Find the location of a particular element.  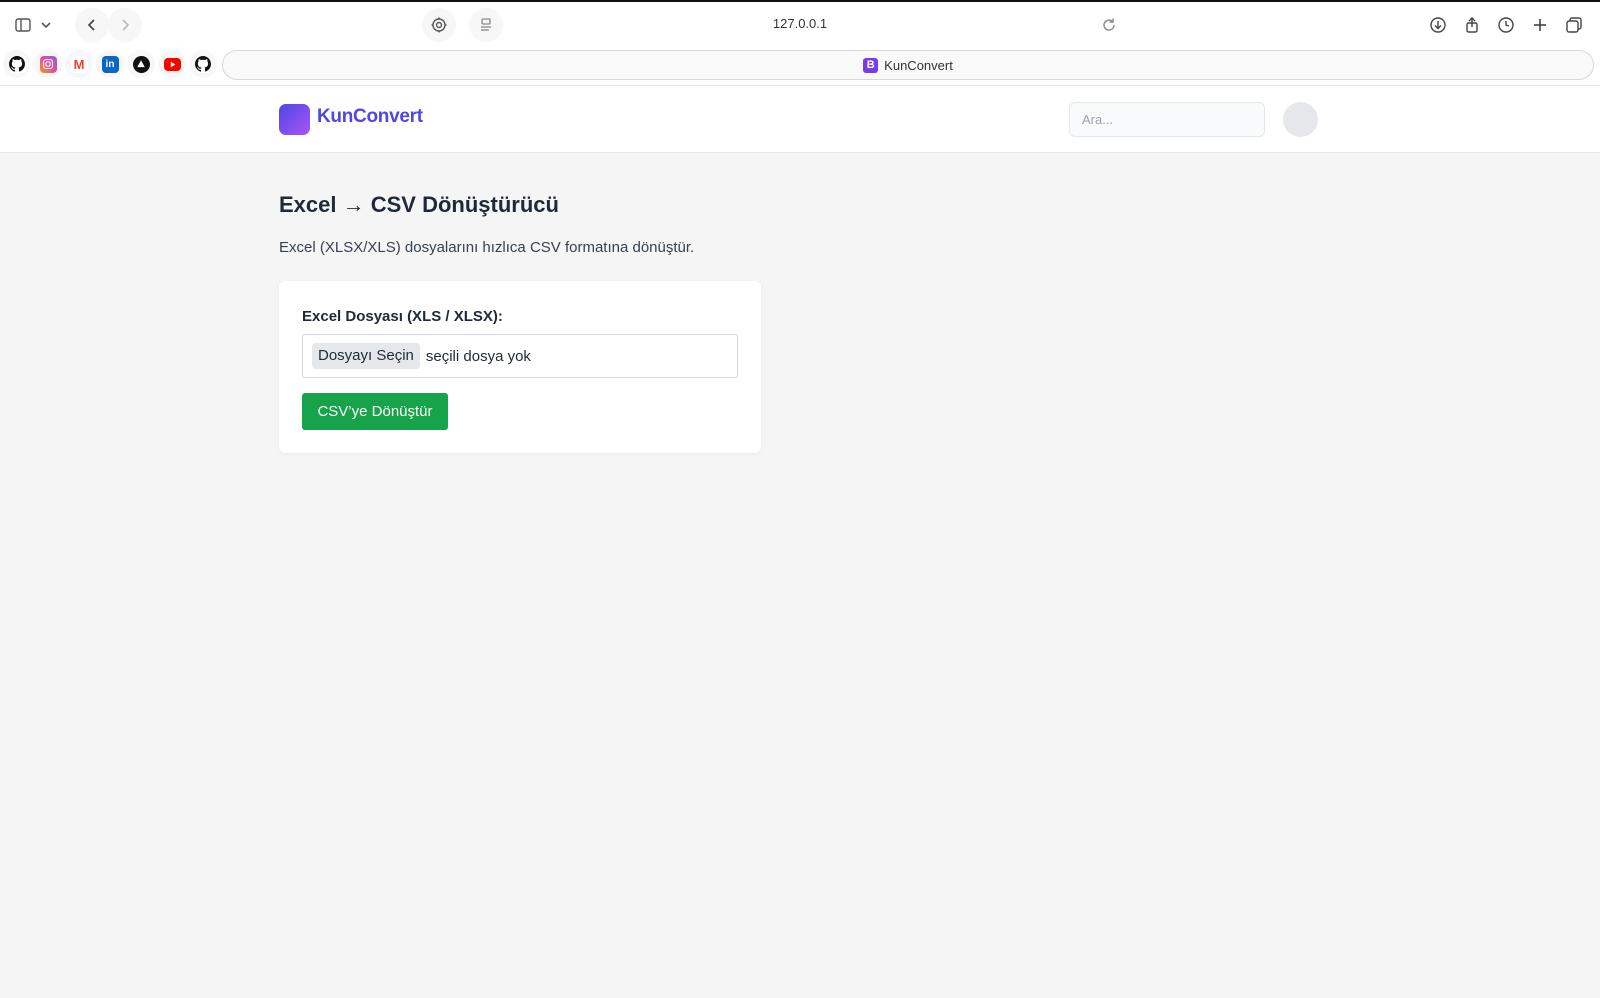

file-input: Dosyayı Seçin seçili dosya yok is located at coordinates (520, 356).